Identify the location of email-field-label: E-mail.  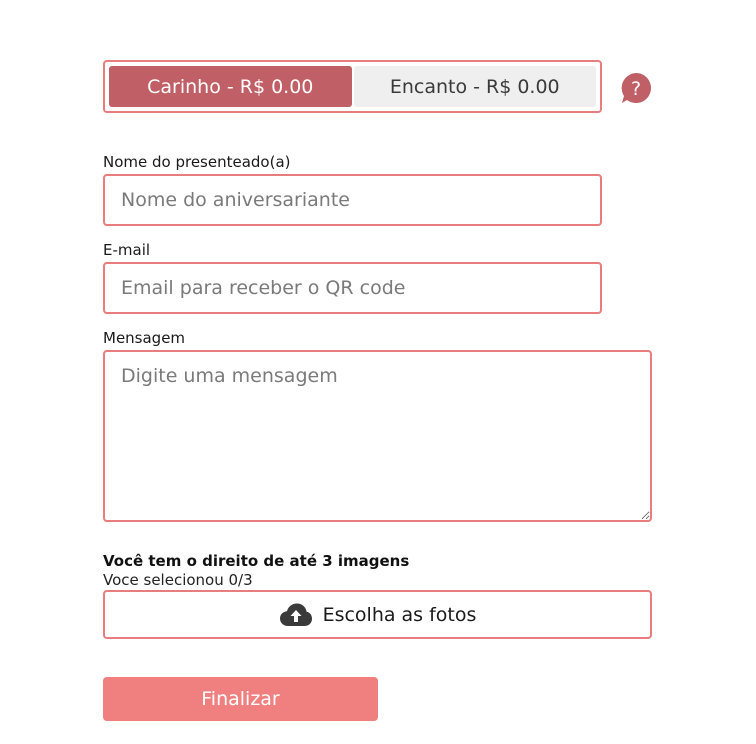
(127, 250).